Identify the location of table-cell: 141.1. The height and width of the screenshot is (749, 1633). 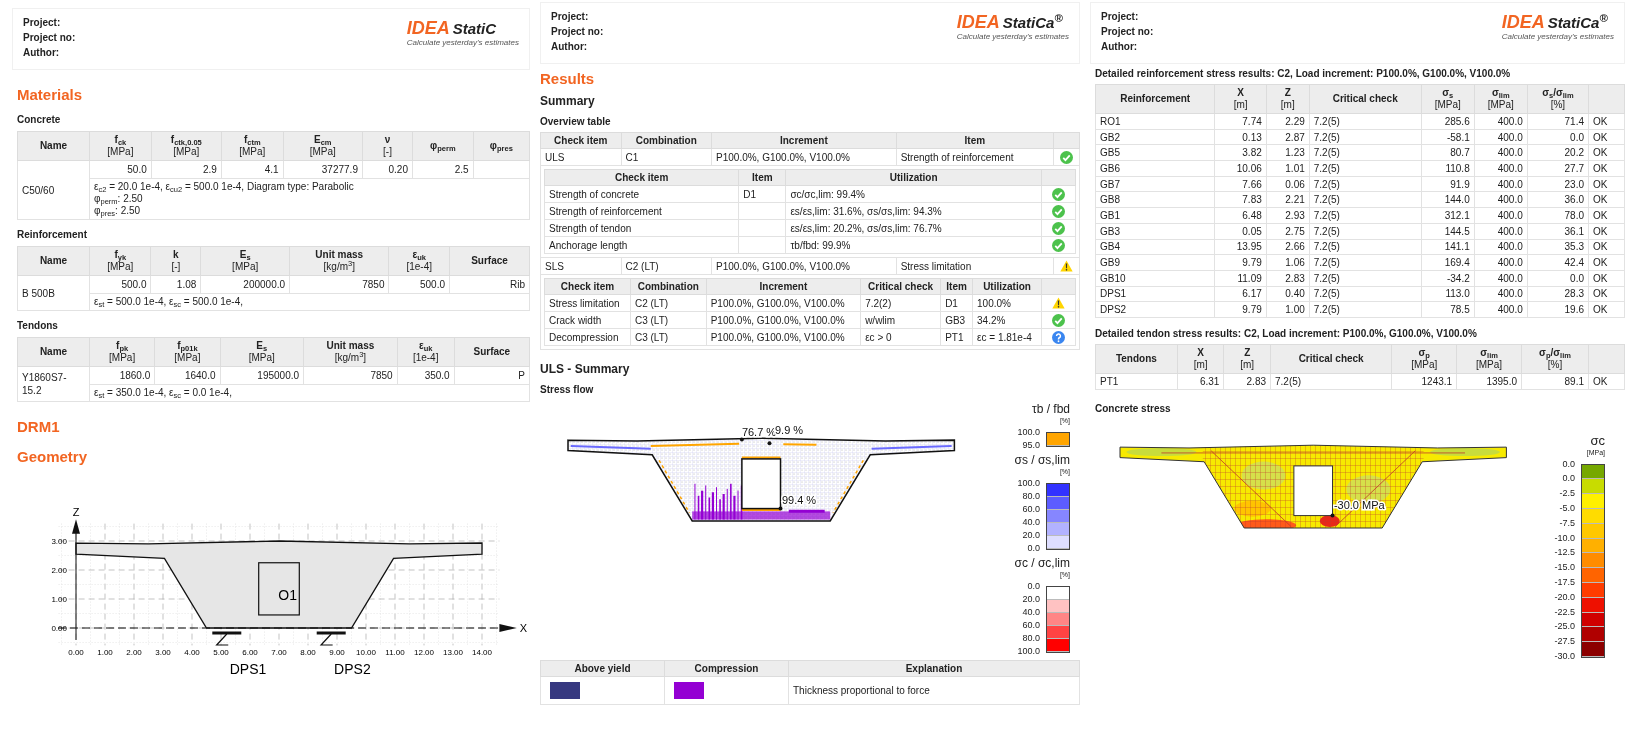
(1448, 247).